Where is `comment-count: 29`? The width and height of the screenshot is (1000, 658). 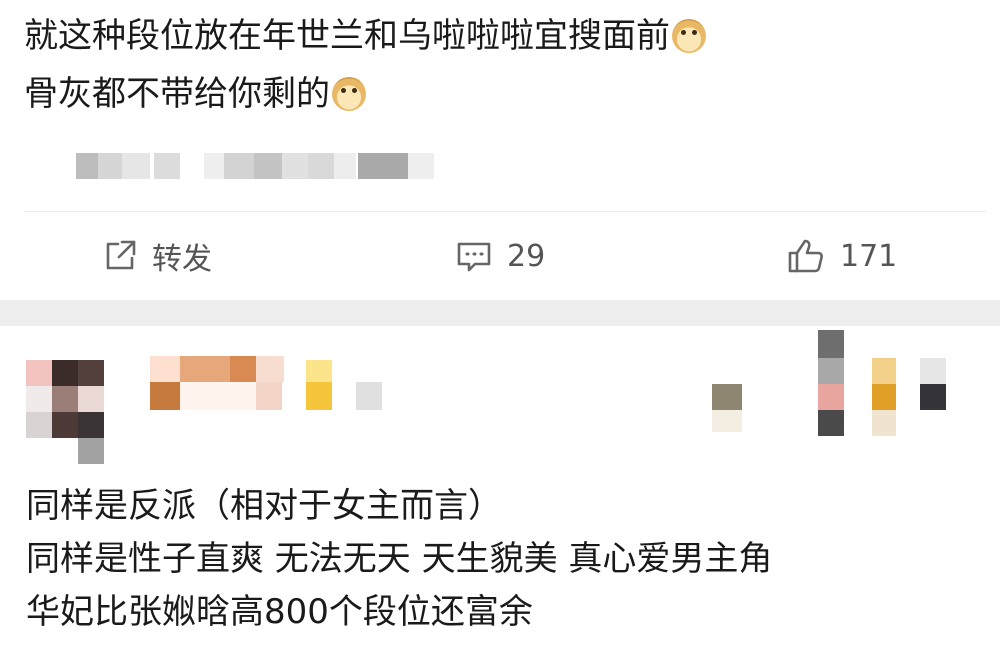
comment-count: 29 is located at coordinates (526, 256).